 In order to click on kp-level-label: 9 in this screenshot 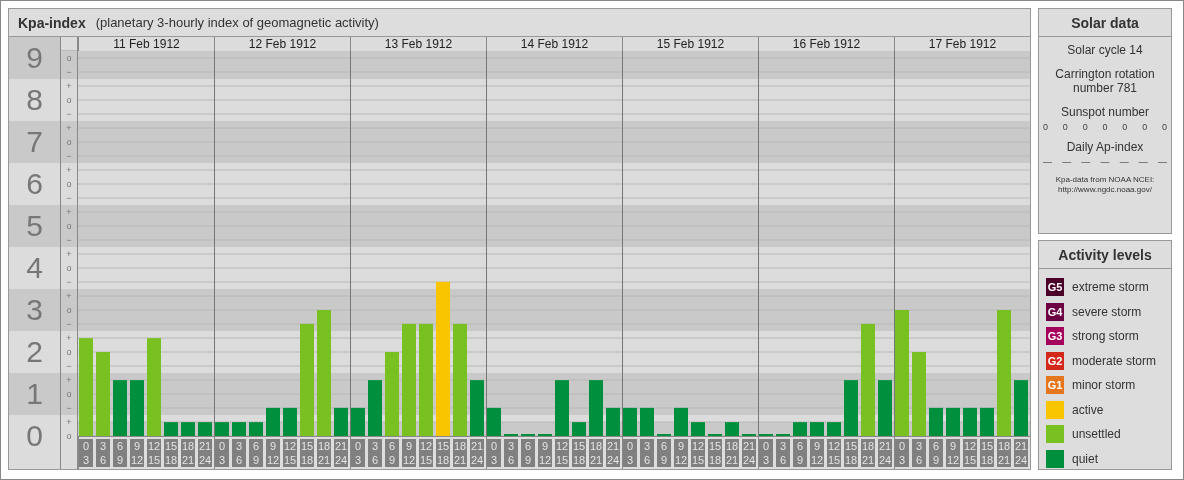, I will do `click(34, 58)`.